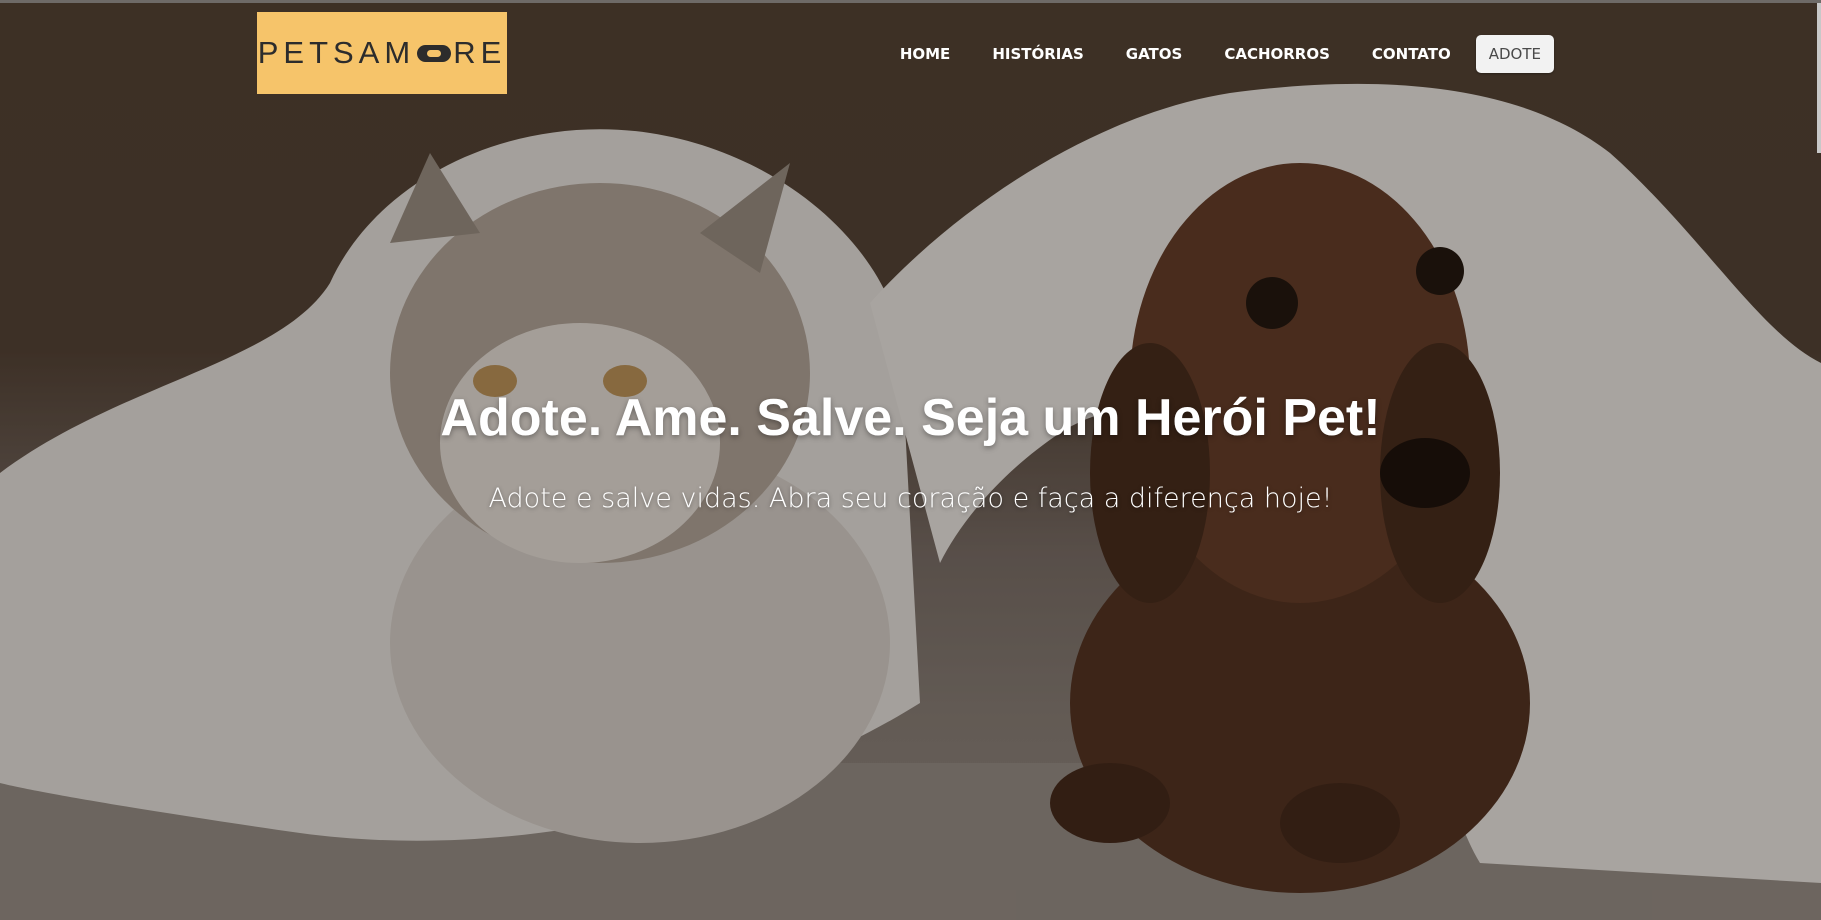 The width and height of the screenshot is (1821, 920). What do you see at coordinates (925, 54) in the screenshot?
I see `nav-link-home: HOME` at bounding box center [925, 54].